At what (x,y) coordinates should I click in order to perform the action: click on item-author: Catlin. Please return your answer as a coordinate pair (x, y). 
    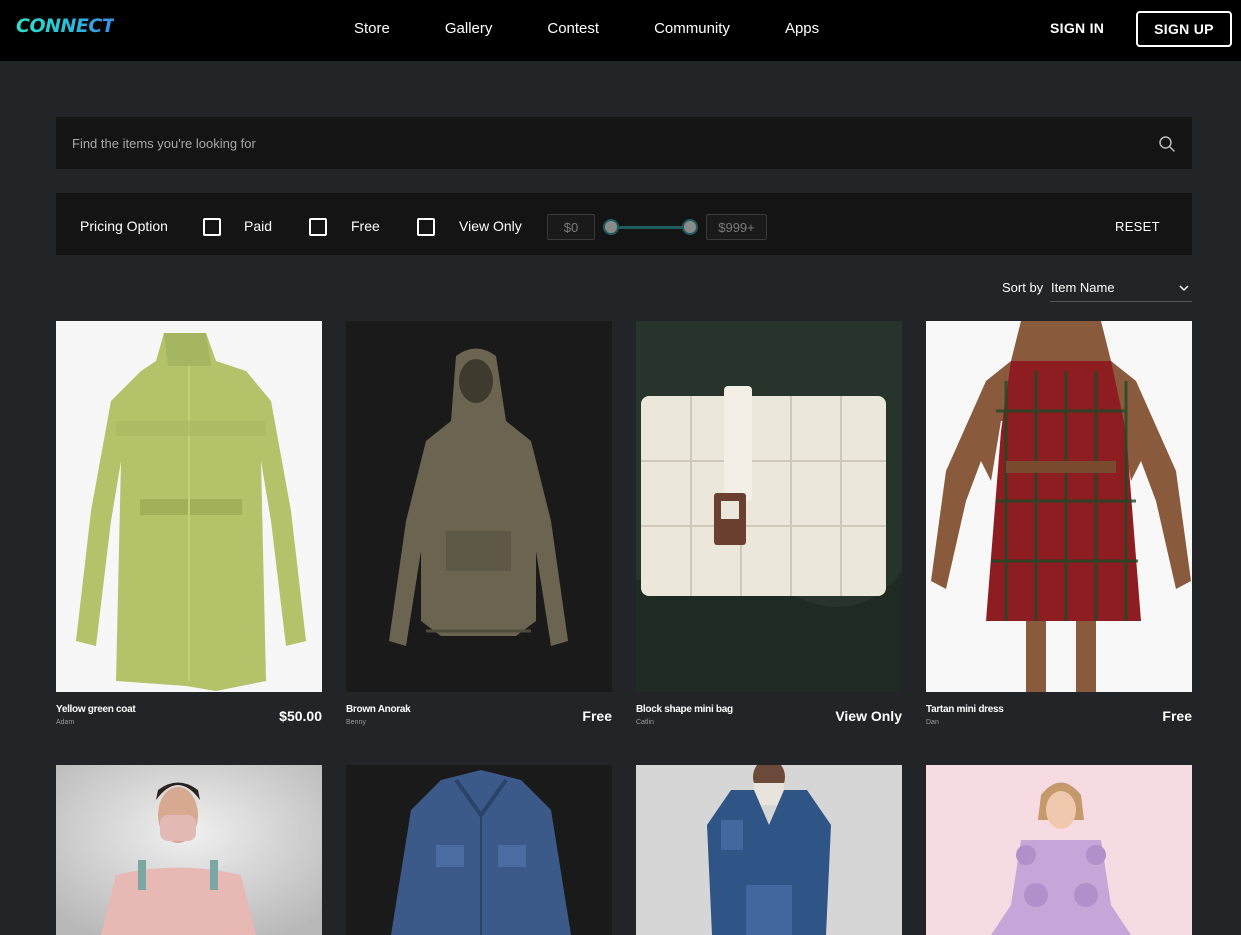
    Looking at the image, I should click on (645, 722).